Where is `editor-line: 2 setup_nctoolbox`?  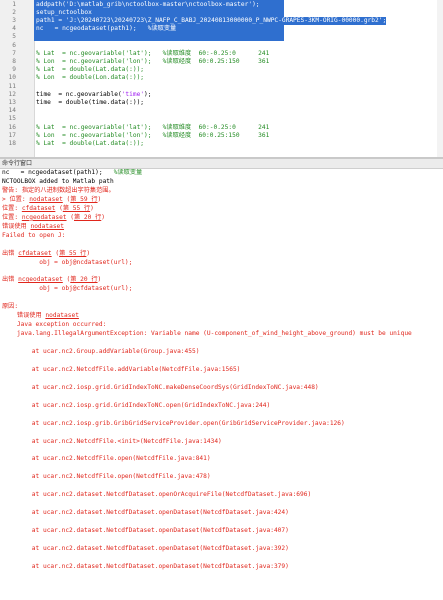
editor-line: 2 setup_nctoolbox is located at coordinates (221, 12).